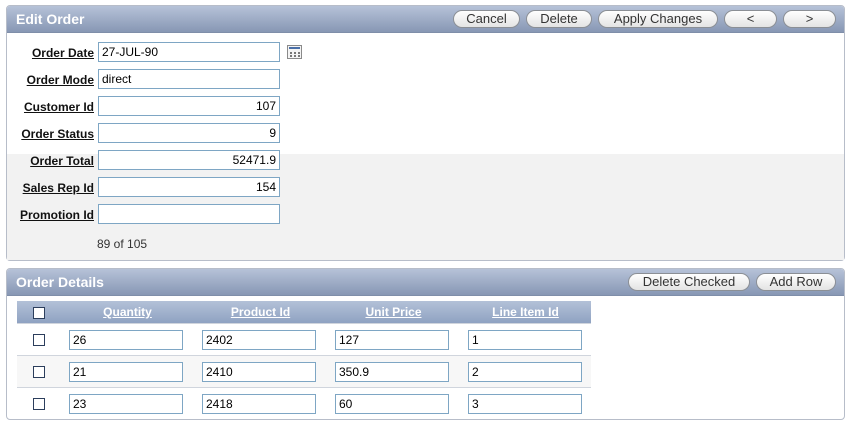 Image resolution: width=850 pixels, height=425 pixels. What do you see at coordinates (62, 161) in the screenshot?
I see `order-total-label: Order Total` at bounding box center [62, 161].